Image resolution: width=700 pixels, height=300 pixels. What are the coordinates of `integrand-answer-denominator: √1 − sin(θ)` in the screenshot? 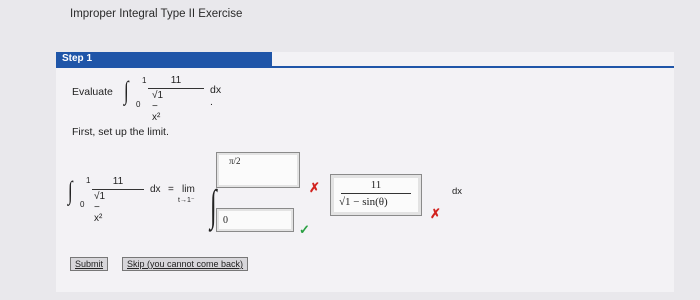 It's located at (363, 202).